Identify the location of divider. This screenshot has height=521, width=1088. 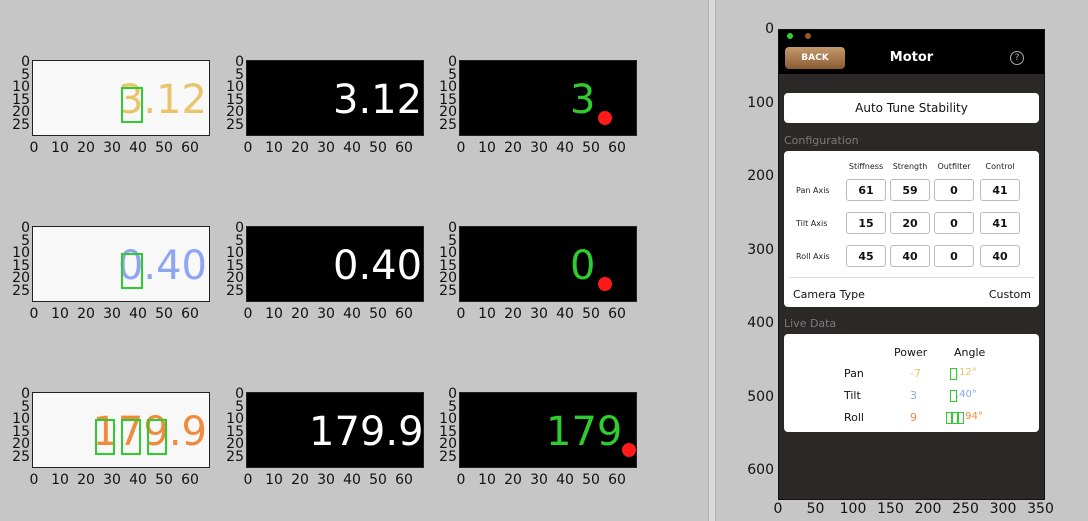
(911, 277).